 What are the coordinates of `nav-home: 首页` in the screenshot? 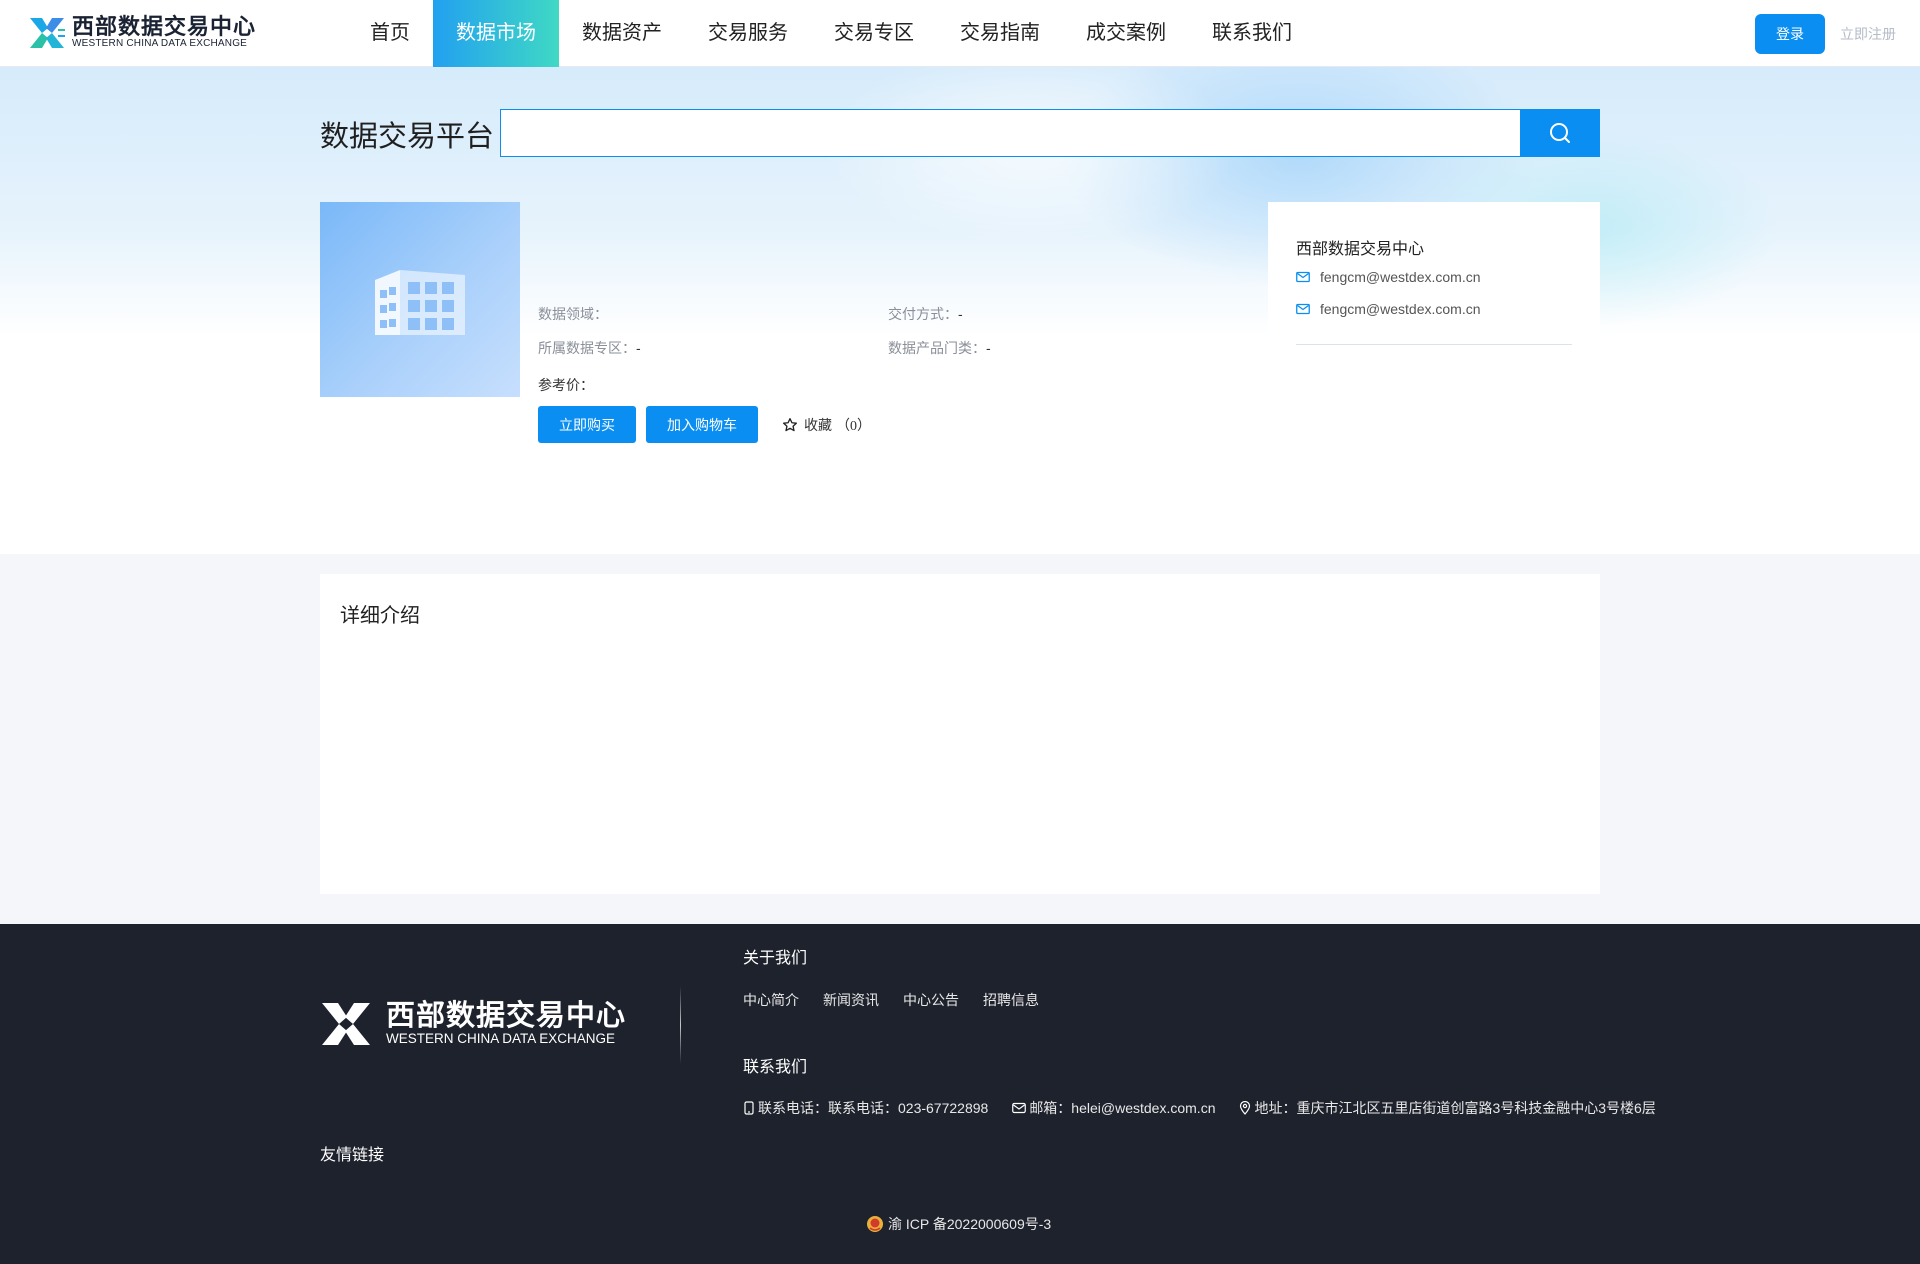 It's located at (390, 33).